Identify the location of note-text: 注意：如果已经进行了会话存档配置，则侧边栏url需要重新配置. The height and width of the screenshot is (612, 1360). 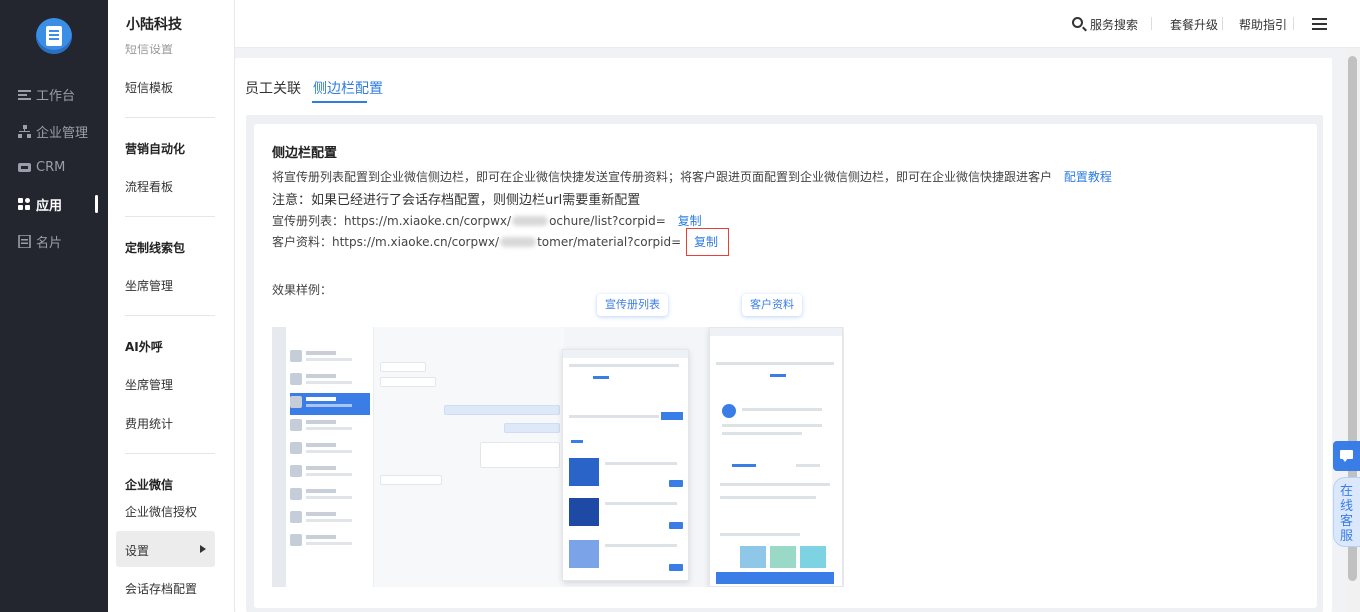
(456, 200).